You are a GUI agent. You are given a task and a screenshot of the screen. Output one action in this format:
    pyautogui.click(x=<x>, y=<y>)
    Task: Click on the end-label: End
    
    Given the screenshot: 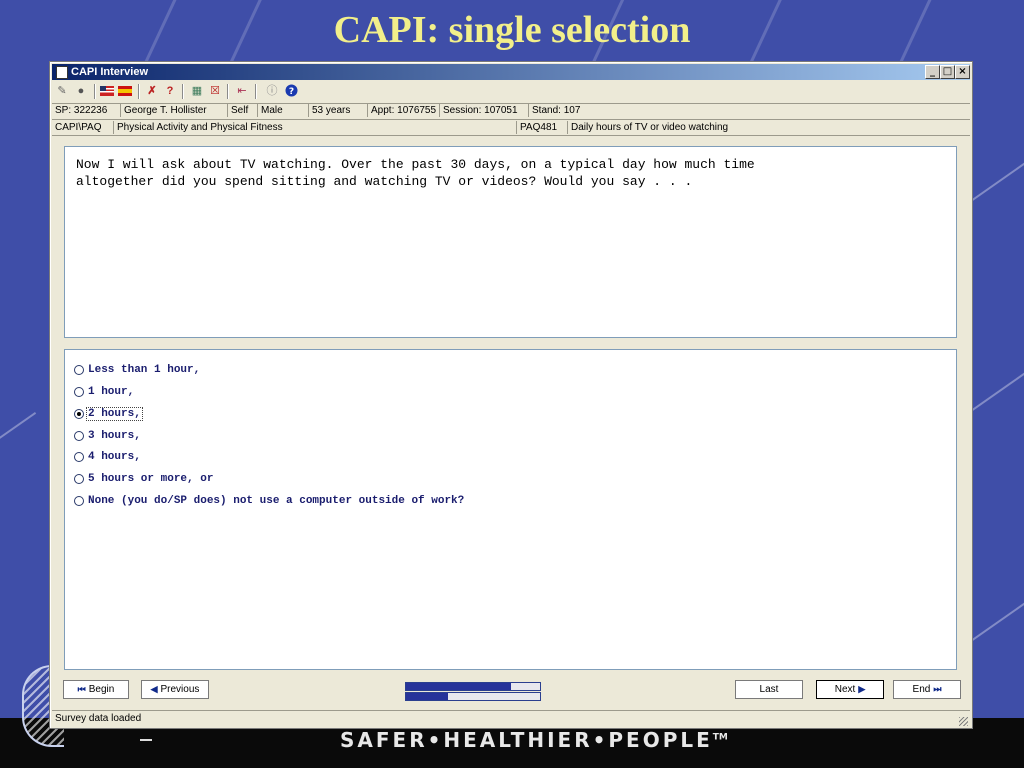 What is the action you would take?
    pyautogui.click(x=921, y=689)
    